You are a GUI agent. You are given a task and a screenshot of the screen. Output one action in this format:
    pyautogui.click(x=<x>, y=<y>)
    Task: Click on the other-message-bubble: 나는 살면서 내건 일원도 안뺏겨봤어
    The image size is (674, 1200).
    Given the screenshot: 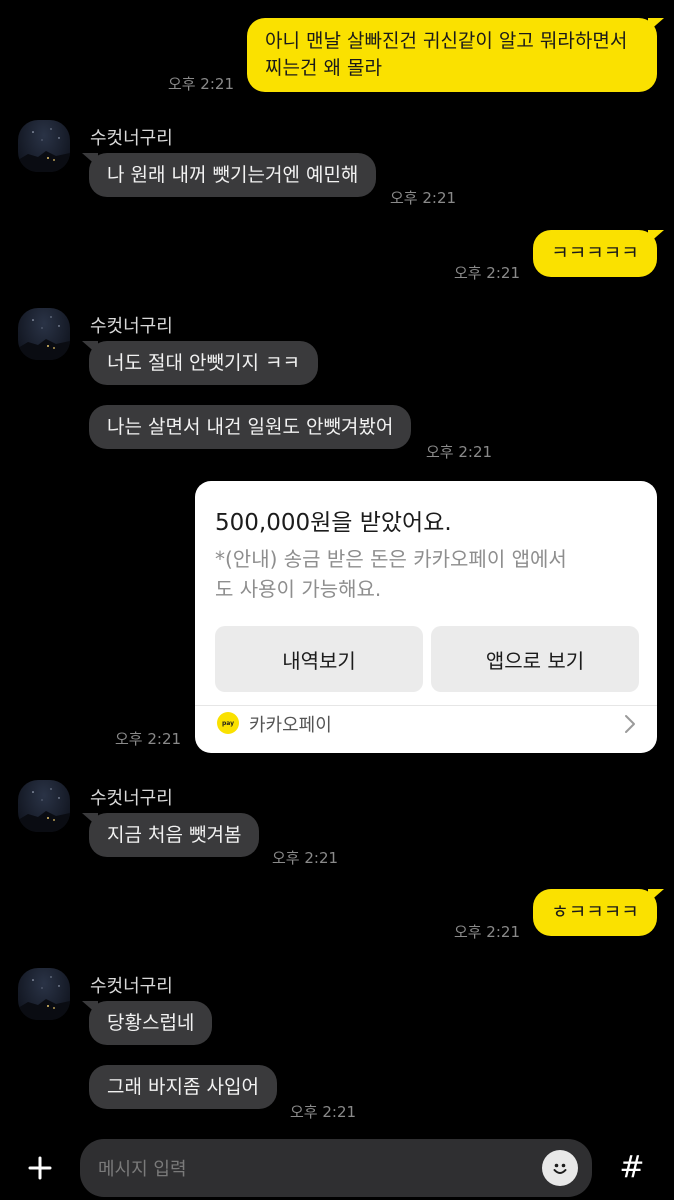 What is the action you would take?
    pyautogui.click(x=250, y=427)
    